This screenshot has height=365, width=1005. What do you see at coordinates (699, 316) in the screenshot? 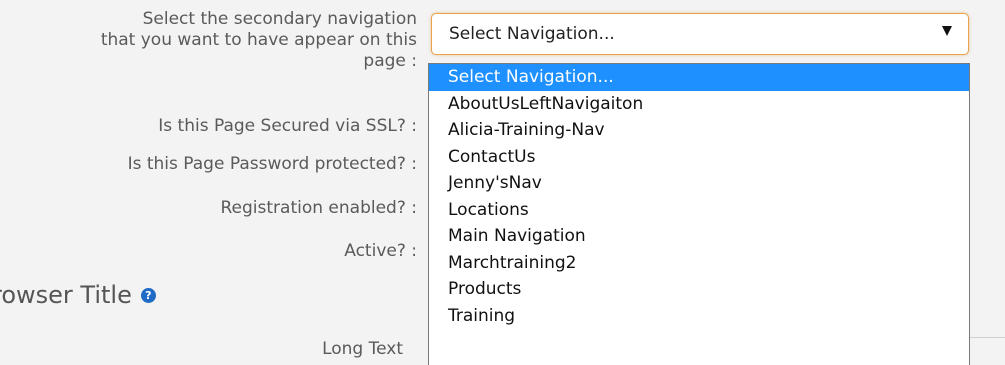
I see `dropdown-option-training: Training` at bounding box center [699, 316].